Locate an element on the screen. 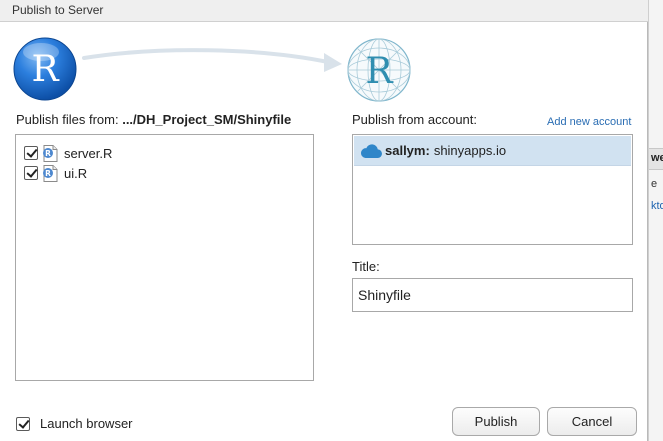 This screenshot has width=663, height=441. r-logo-icon: R is located at coordinates (45, 69).